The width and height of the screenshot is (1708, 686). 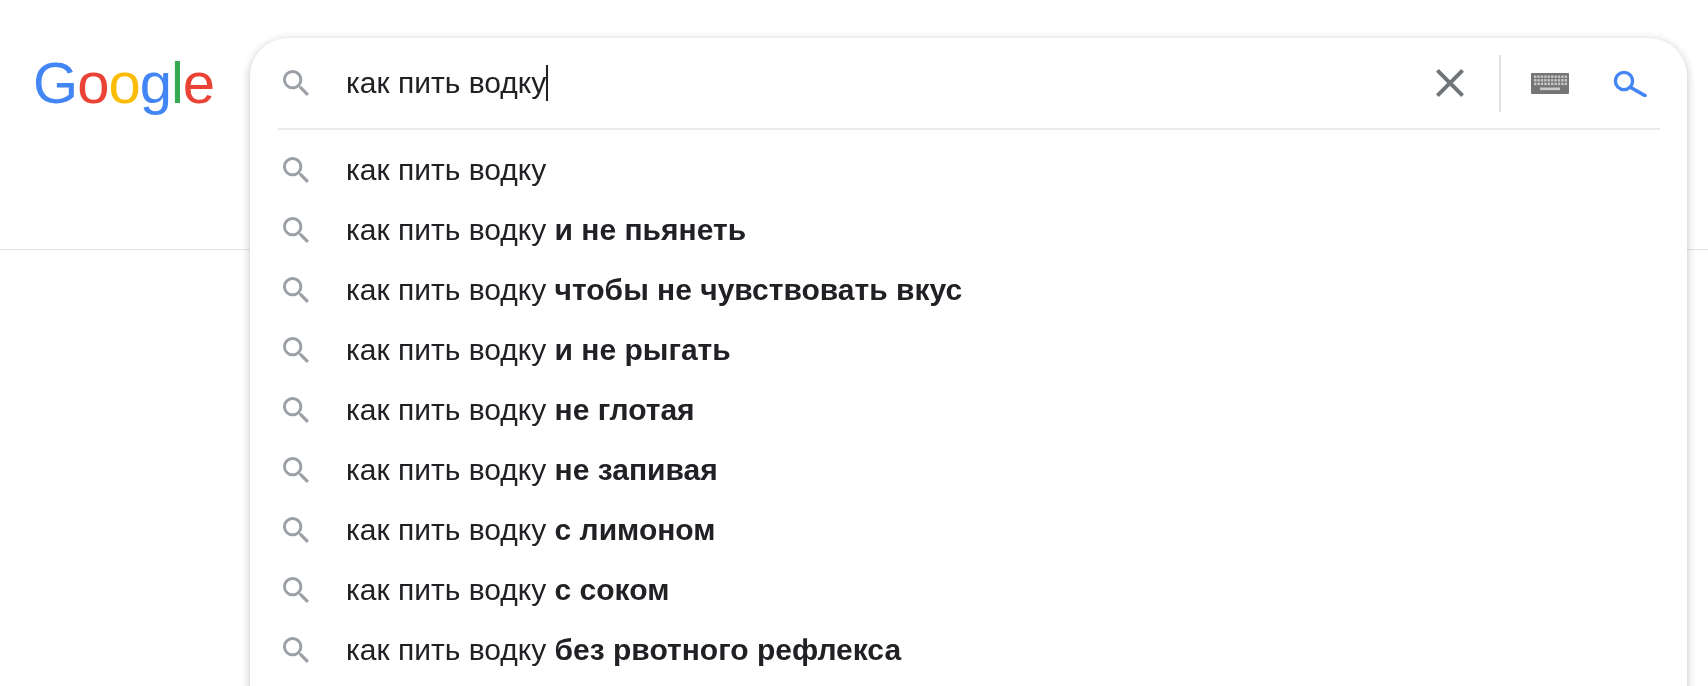 What do you see at coordinates (507, 350) in the screenshot?
I see `suggestion-item: как пить водку и не рыгать` at bounding box center [507, 350].